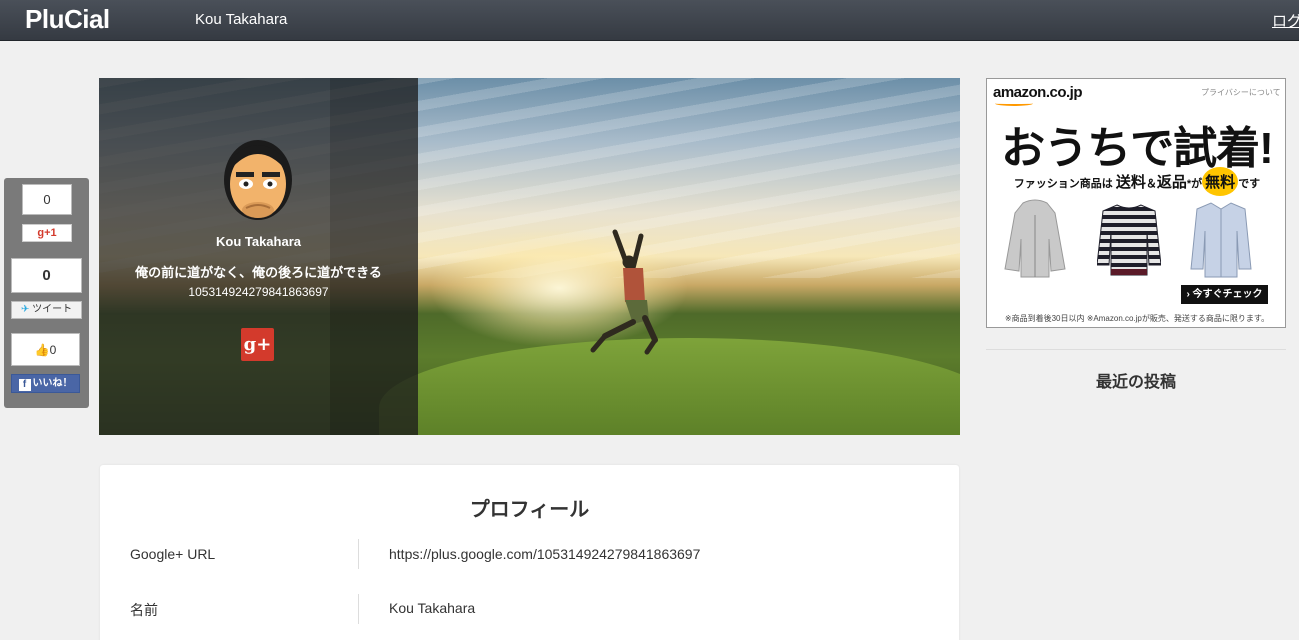 The image size is (1299, 640). I want to click on top-navbar: PluCial Kou Takahara ログイン, so click(649, 20).